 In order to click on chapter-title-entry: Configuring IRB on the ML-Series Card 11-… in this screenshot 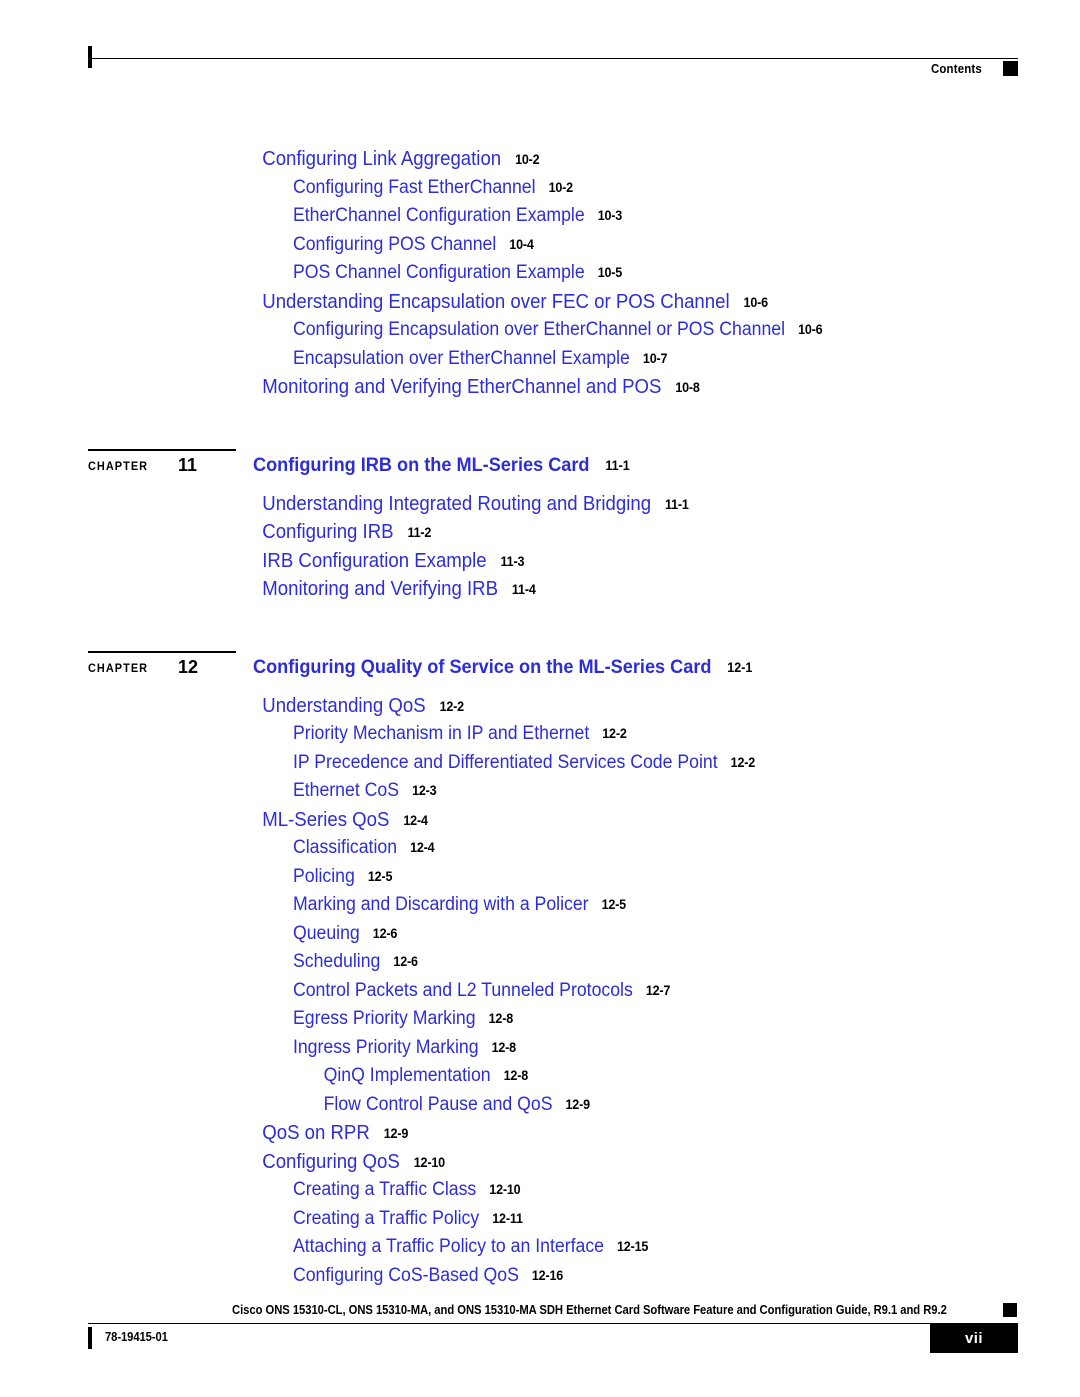, I will do `click(441, 465)`.